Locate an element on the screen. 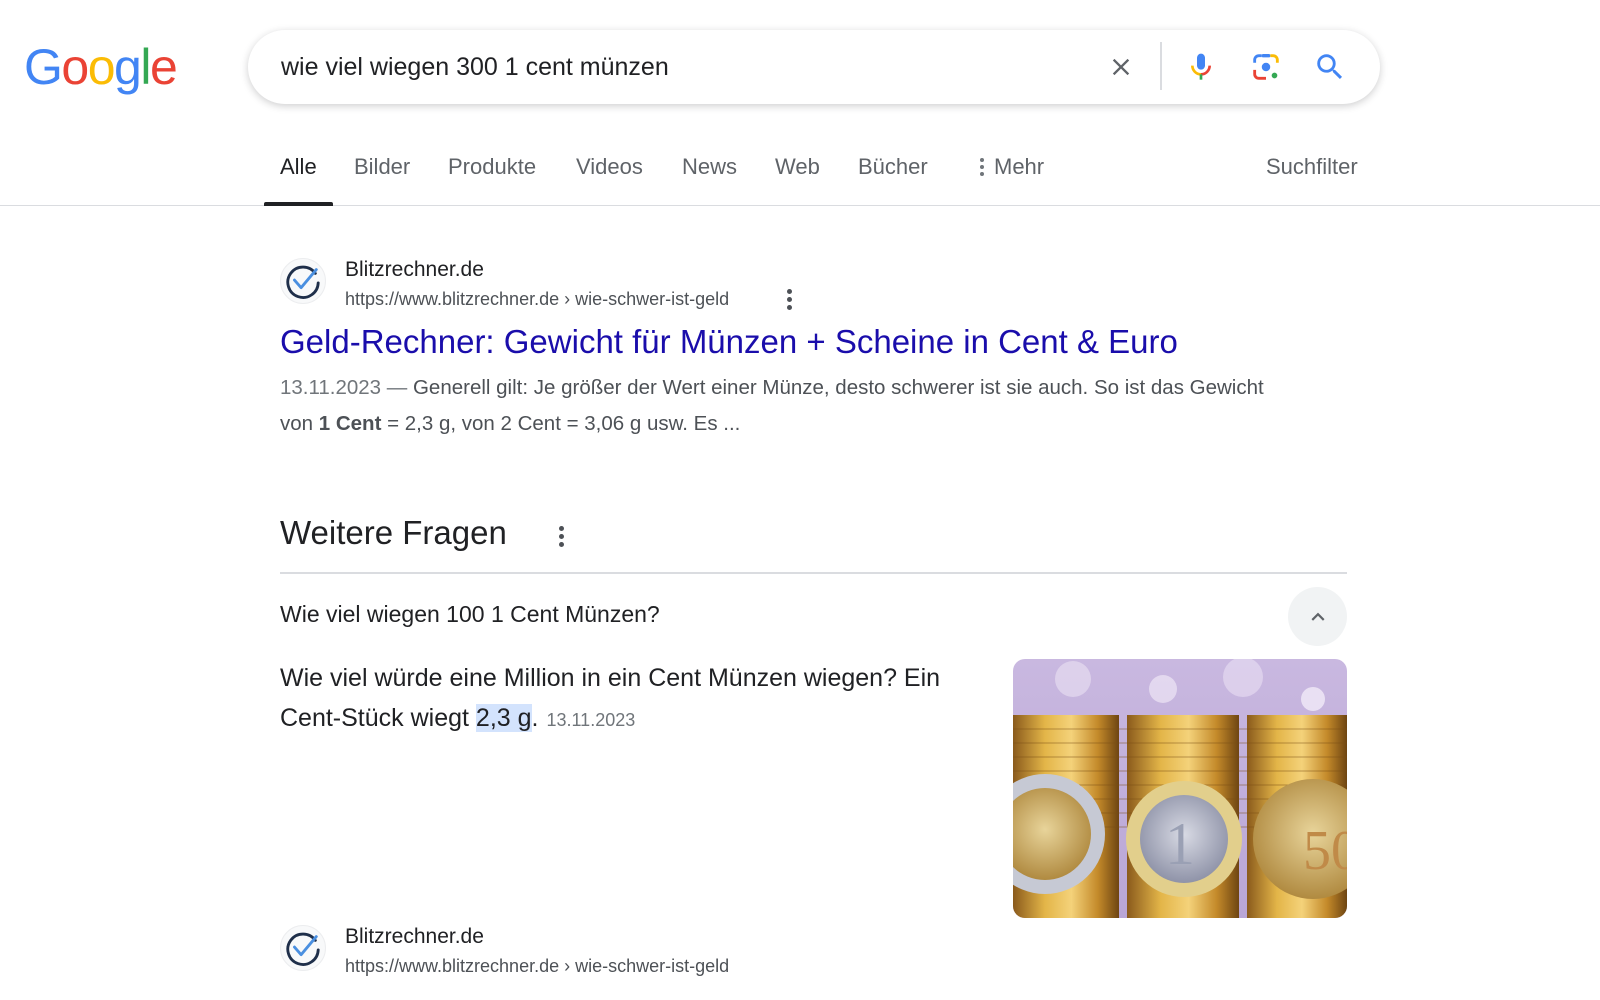  answer-text: . is located at coordinates (535, 718).